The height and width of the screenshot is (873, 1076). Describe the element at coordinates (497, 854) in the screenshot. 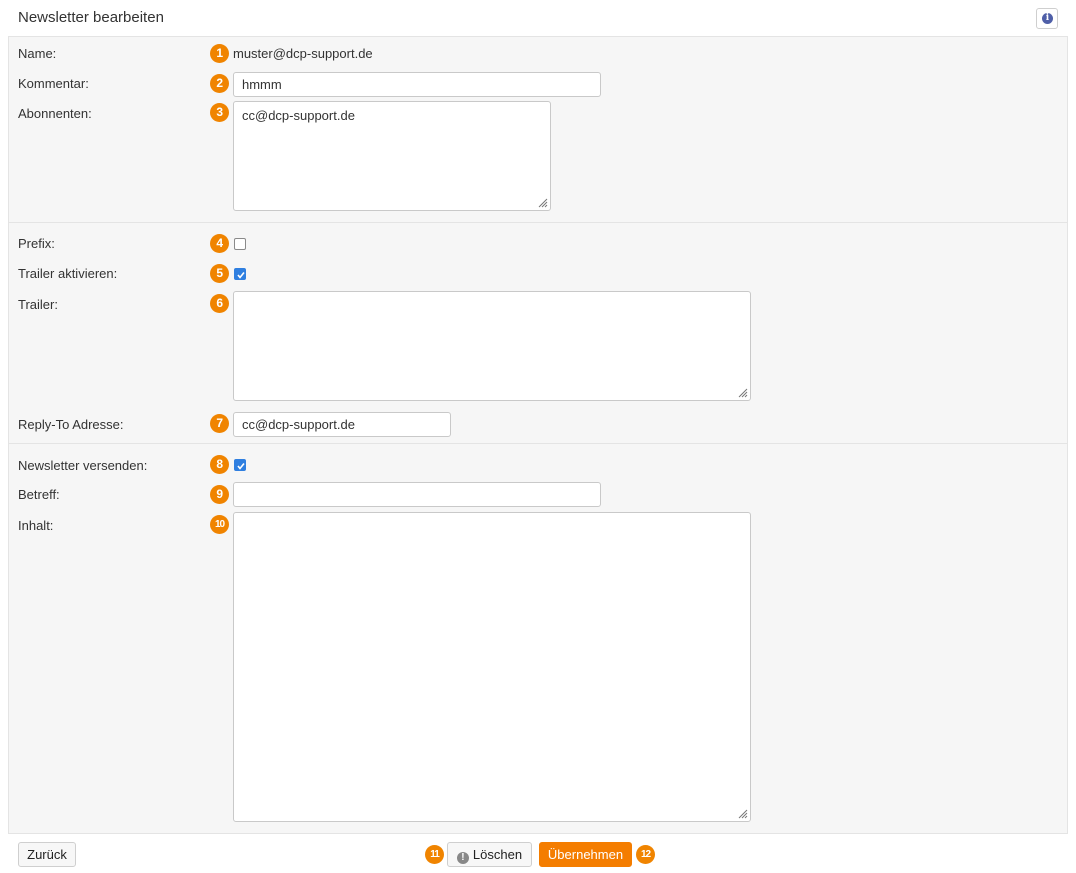

I see `delete-button-label: Löschen` at that location.